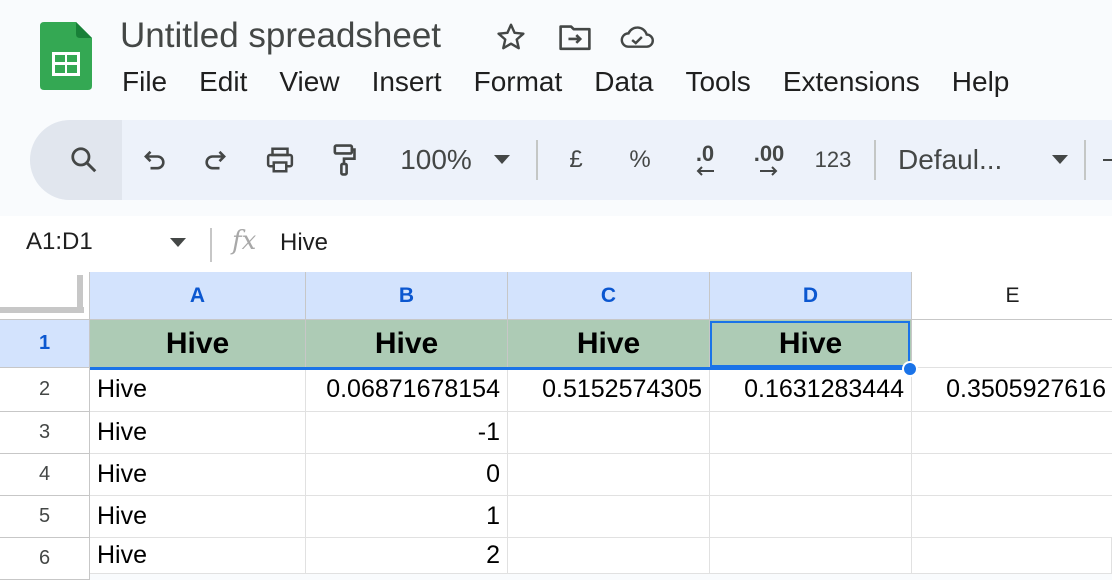 Image resolution: width=1112 pixels, height=580 pixels. What do you see at coordinates (1012, 475) in the screenshot?
I see `cell-e4` at bounding box center [1012, 475].